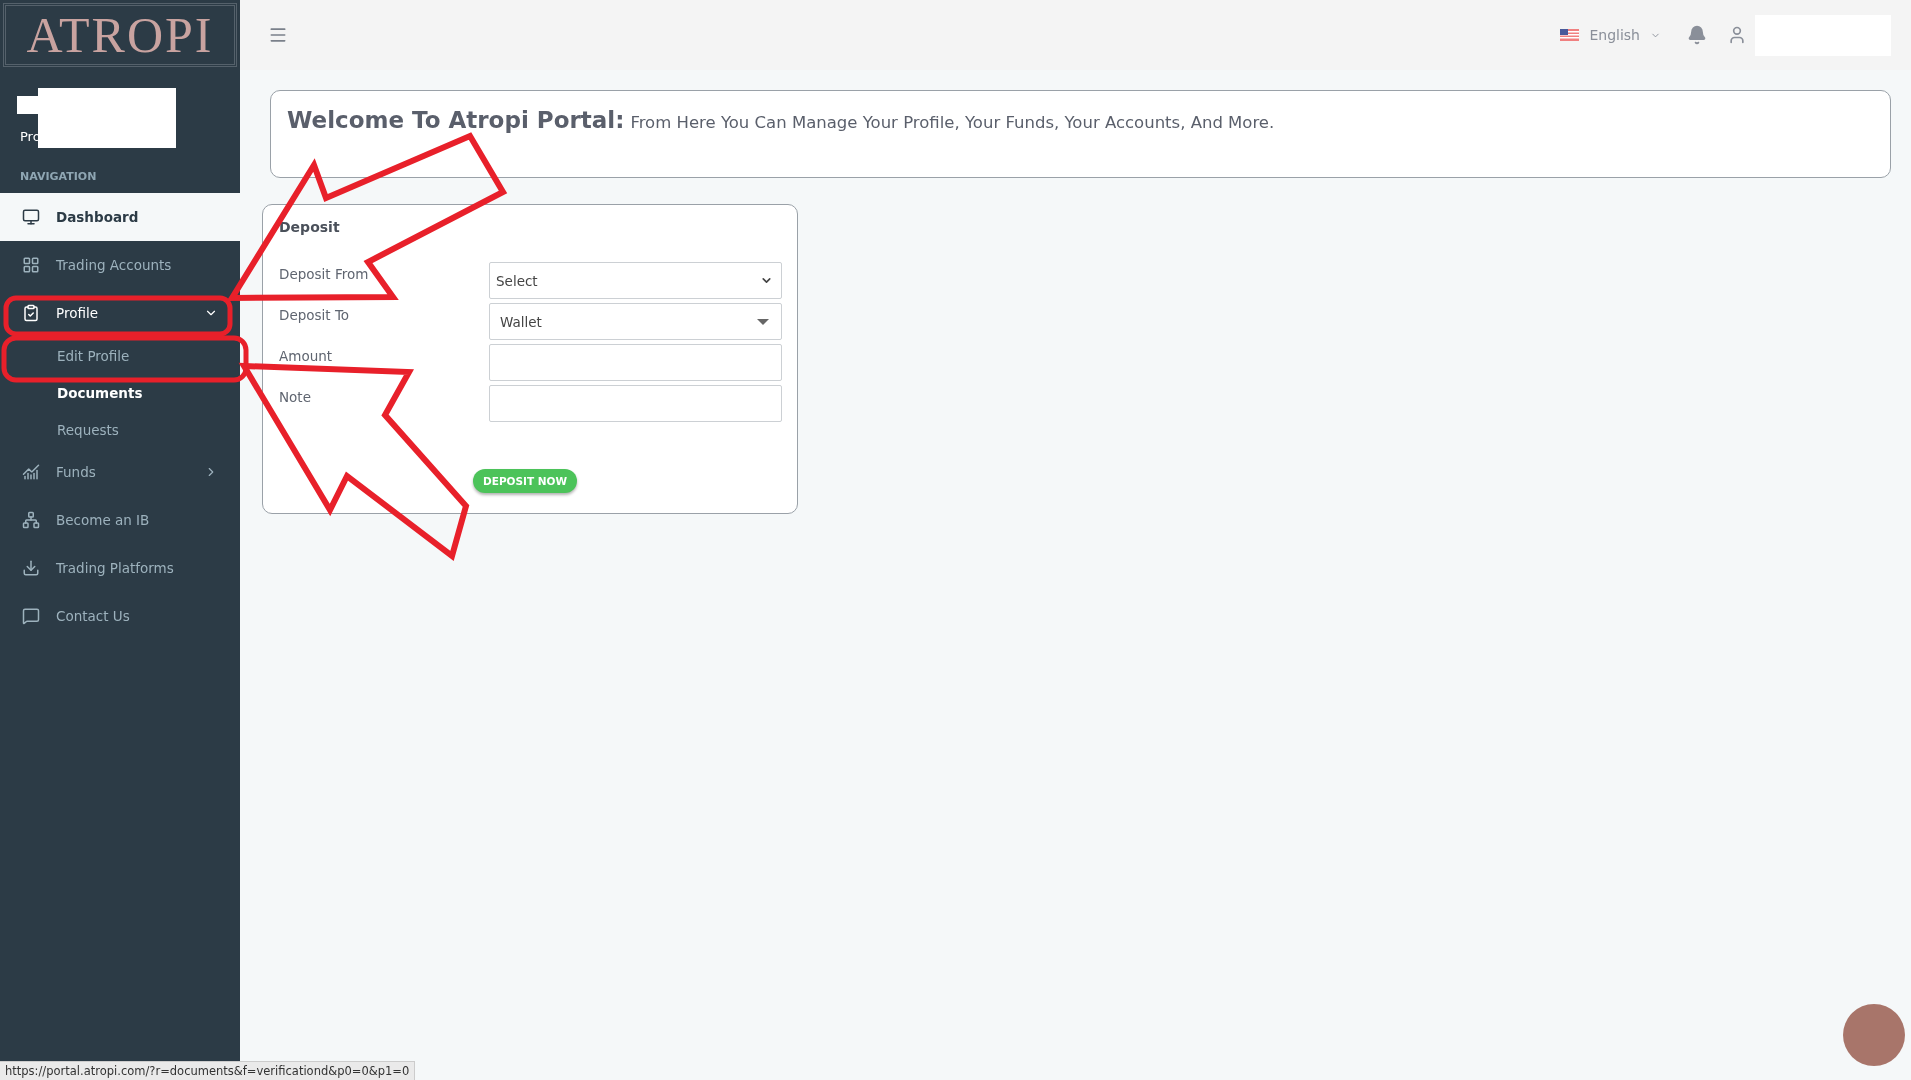  I want to click on dropdown-field: Wallet, so click(635, 321).